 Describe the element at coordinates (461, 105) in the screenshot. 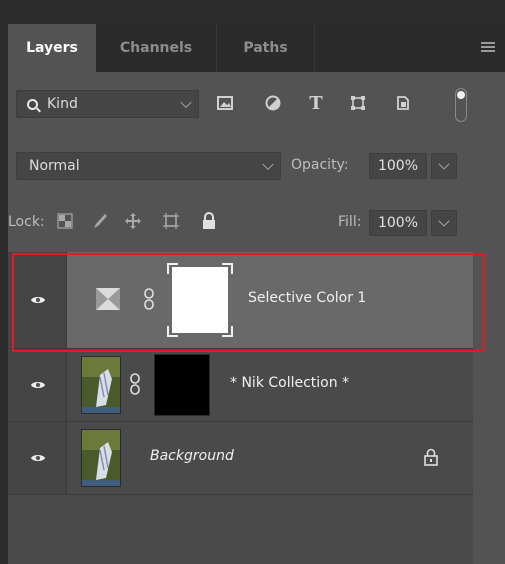

I see `filter-toggle-switch` at that location.